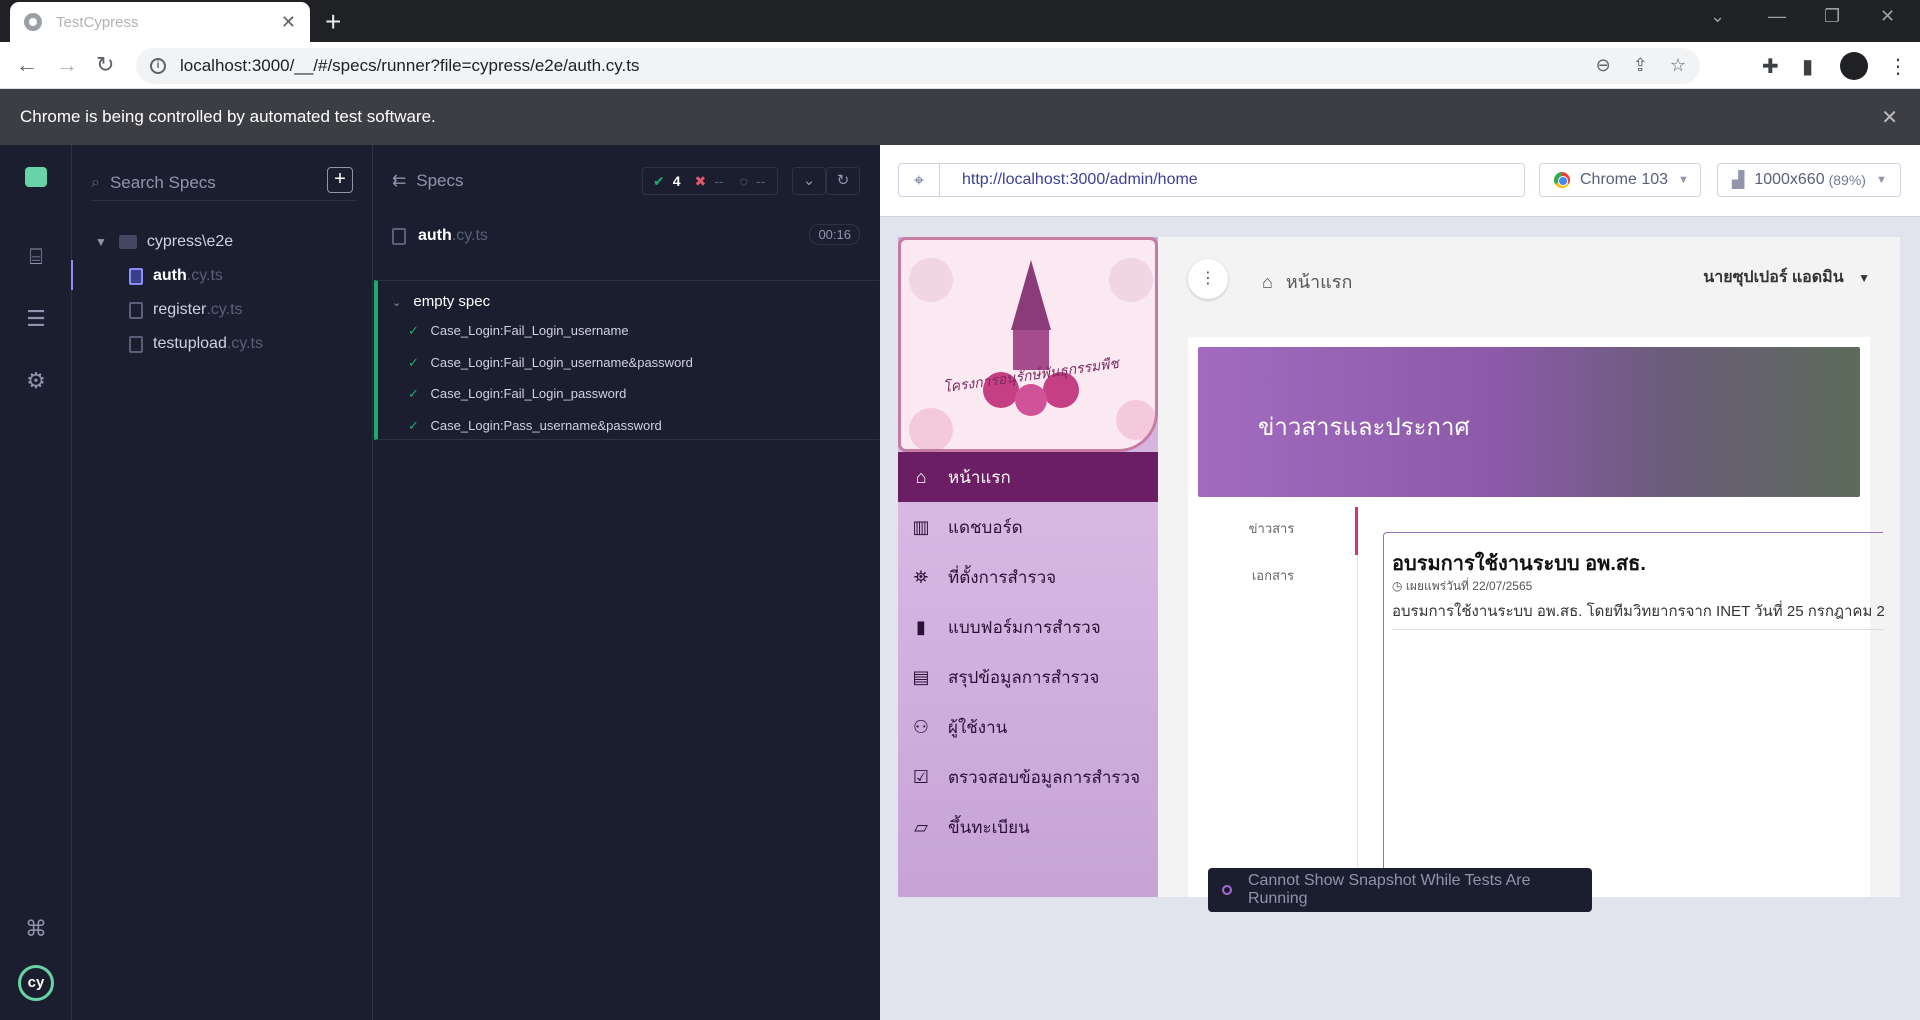 The height and width of the screenshot is (1020, 1920). What do you see at coordinates (517, 394) in the screenshot?
I see `test-row: ✓ Case_Login:Fail_Login_password` at bounding box center [517, 394].